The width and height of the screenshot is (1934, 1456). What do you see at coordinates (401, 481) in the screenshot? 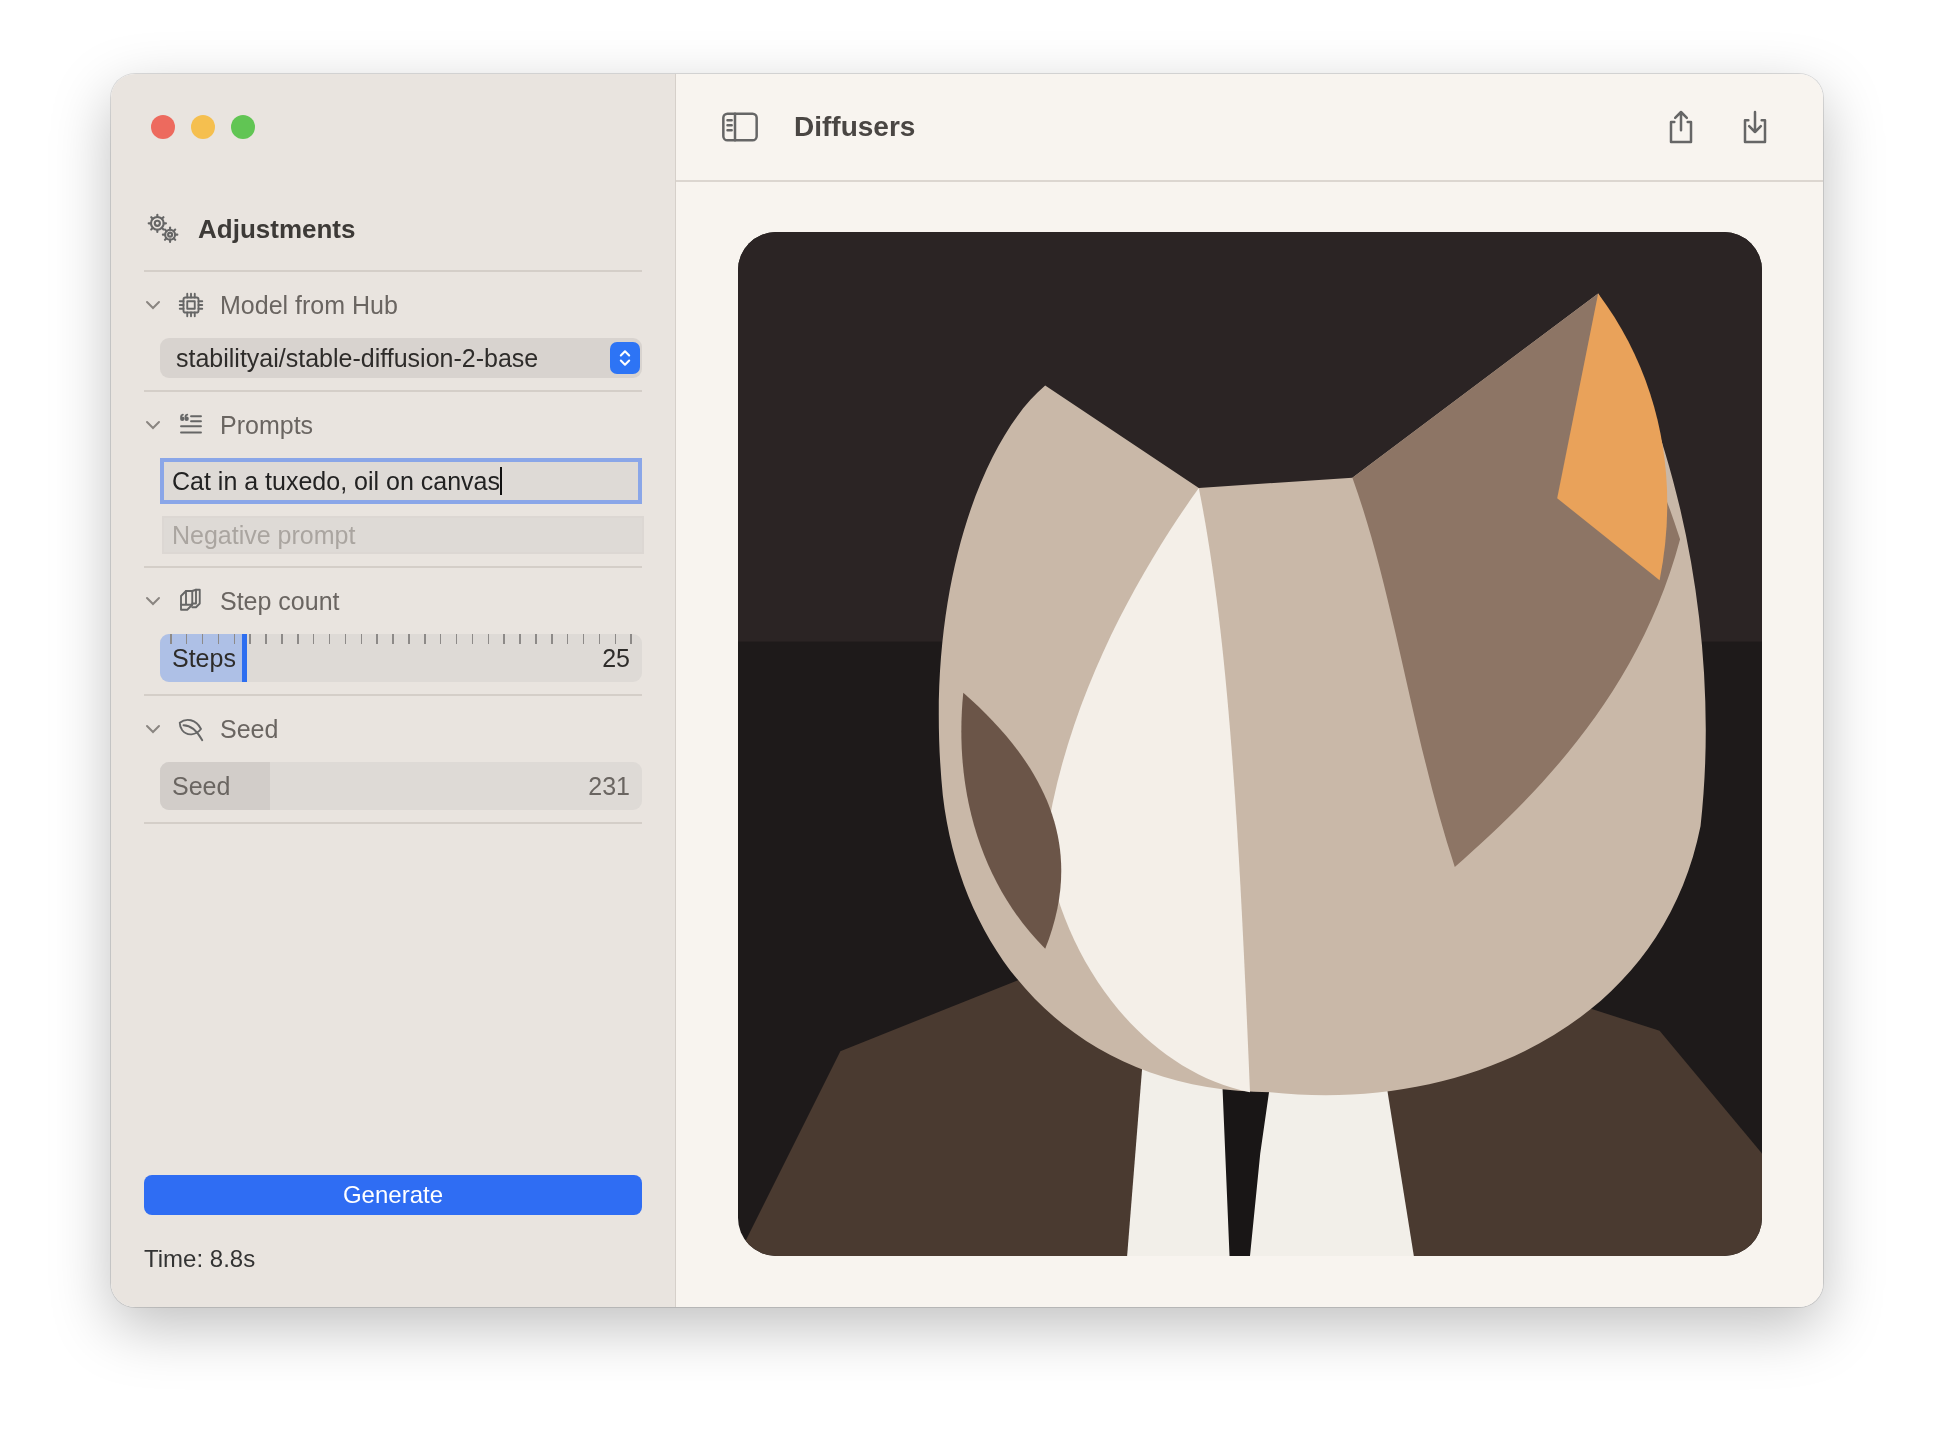
I see `prompt-field: Cat in a tuxedo, oil on canvas` at bounding box center [401, 481].